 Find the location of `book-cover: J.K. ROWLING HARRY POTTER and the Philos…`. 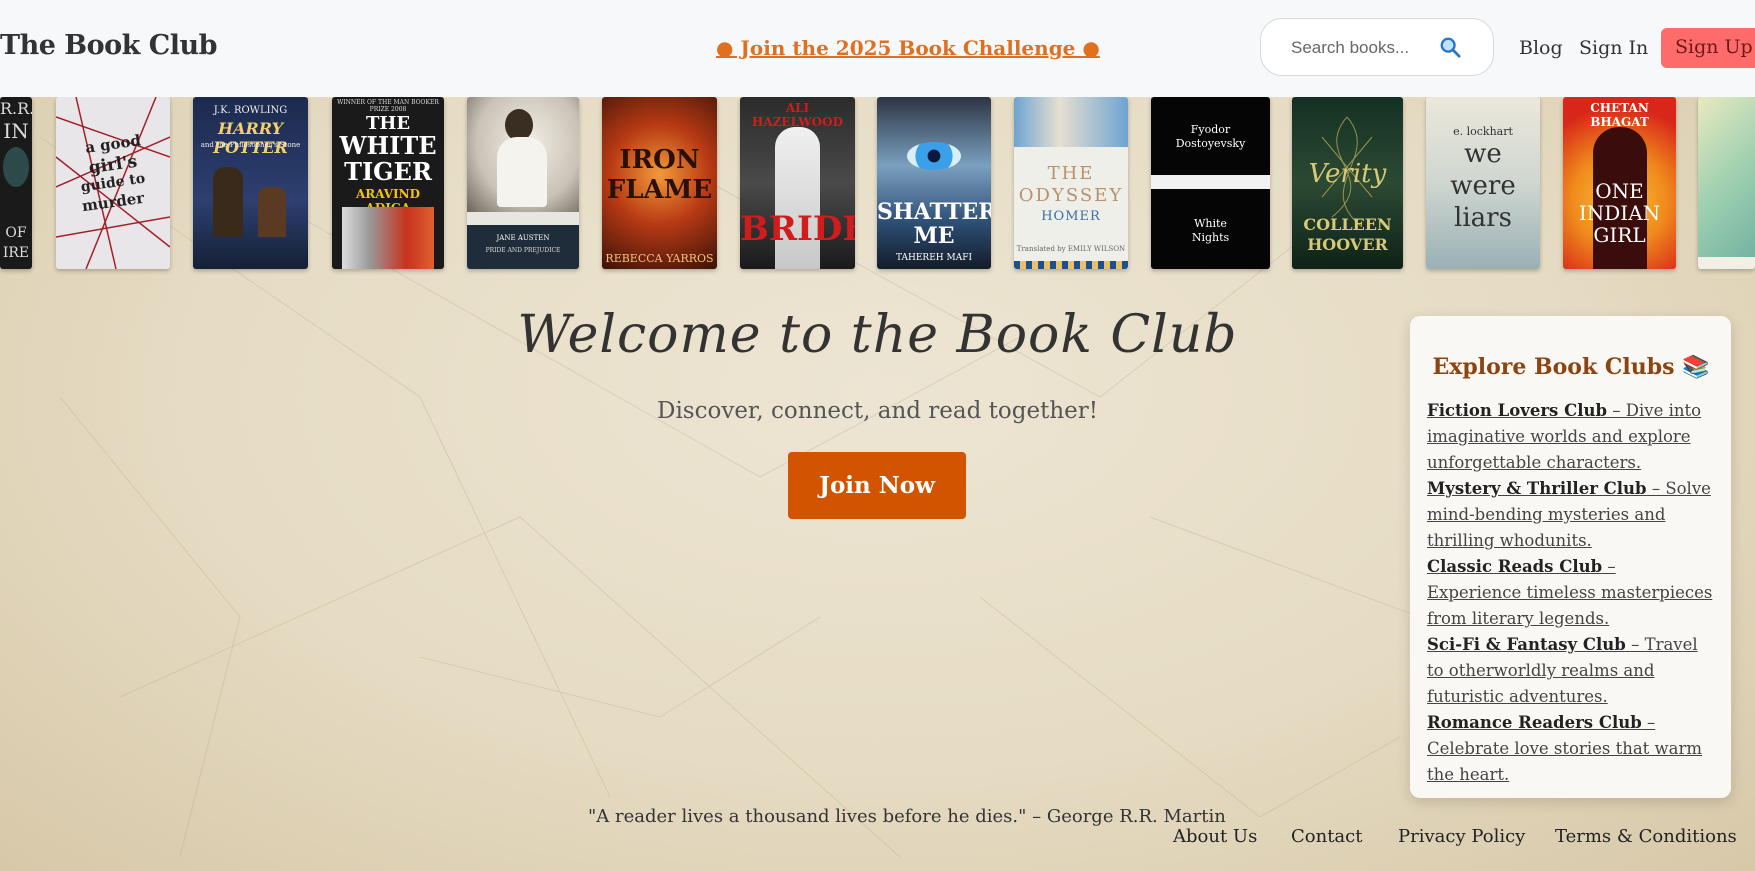

book-cover: J.K. ROWLING HARRY POTTER and the Philos… is located at coordinates (250, 183).